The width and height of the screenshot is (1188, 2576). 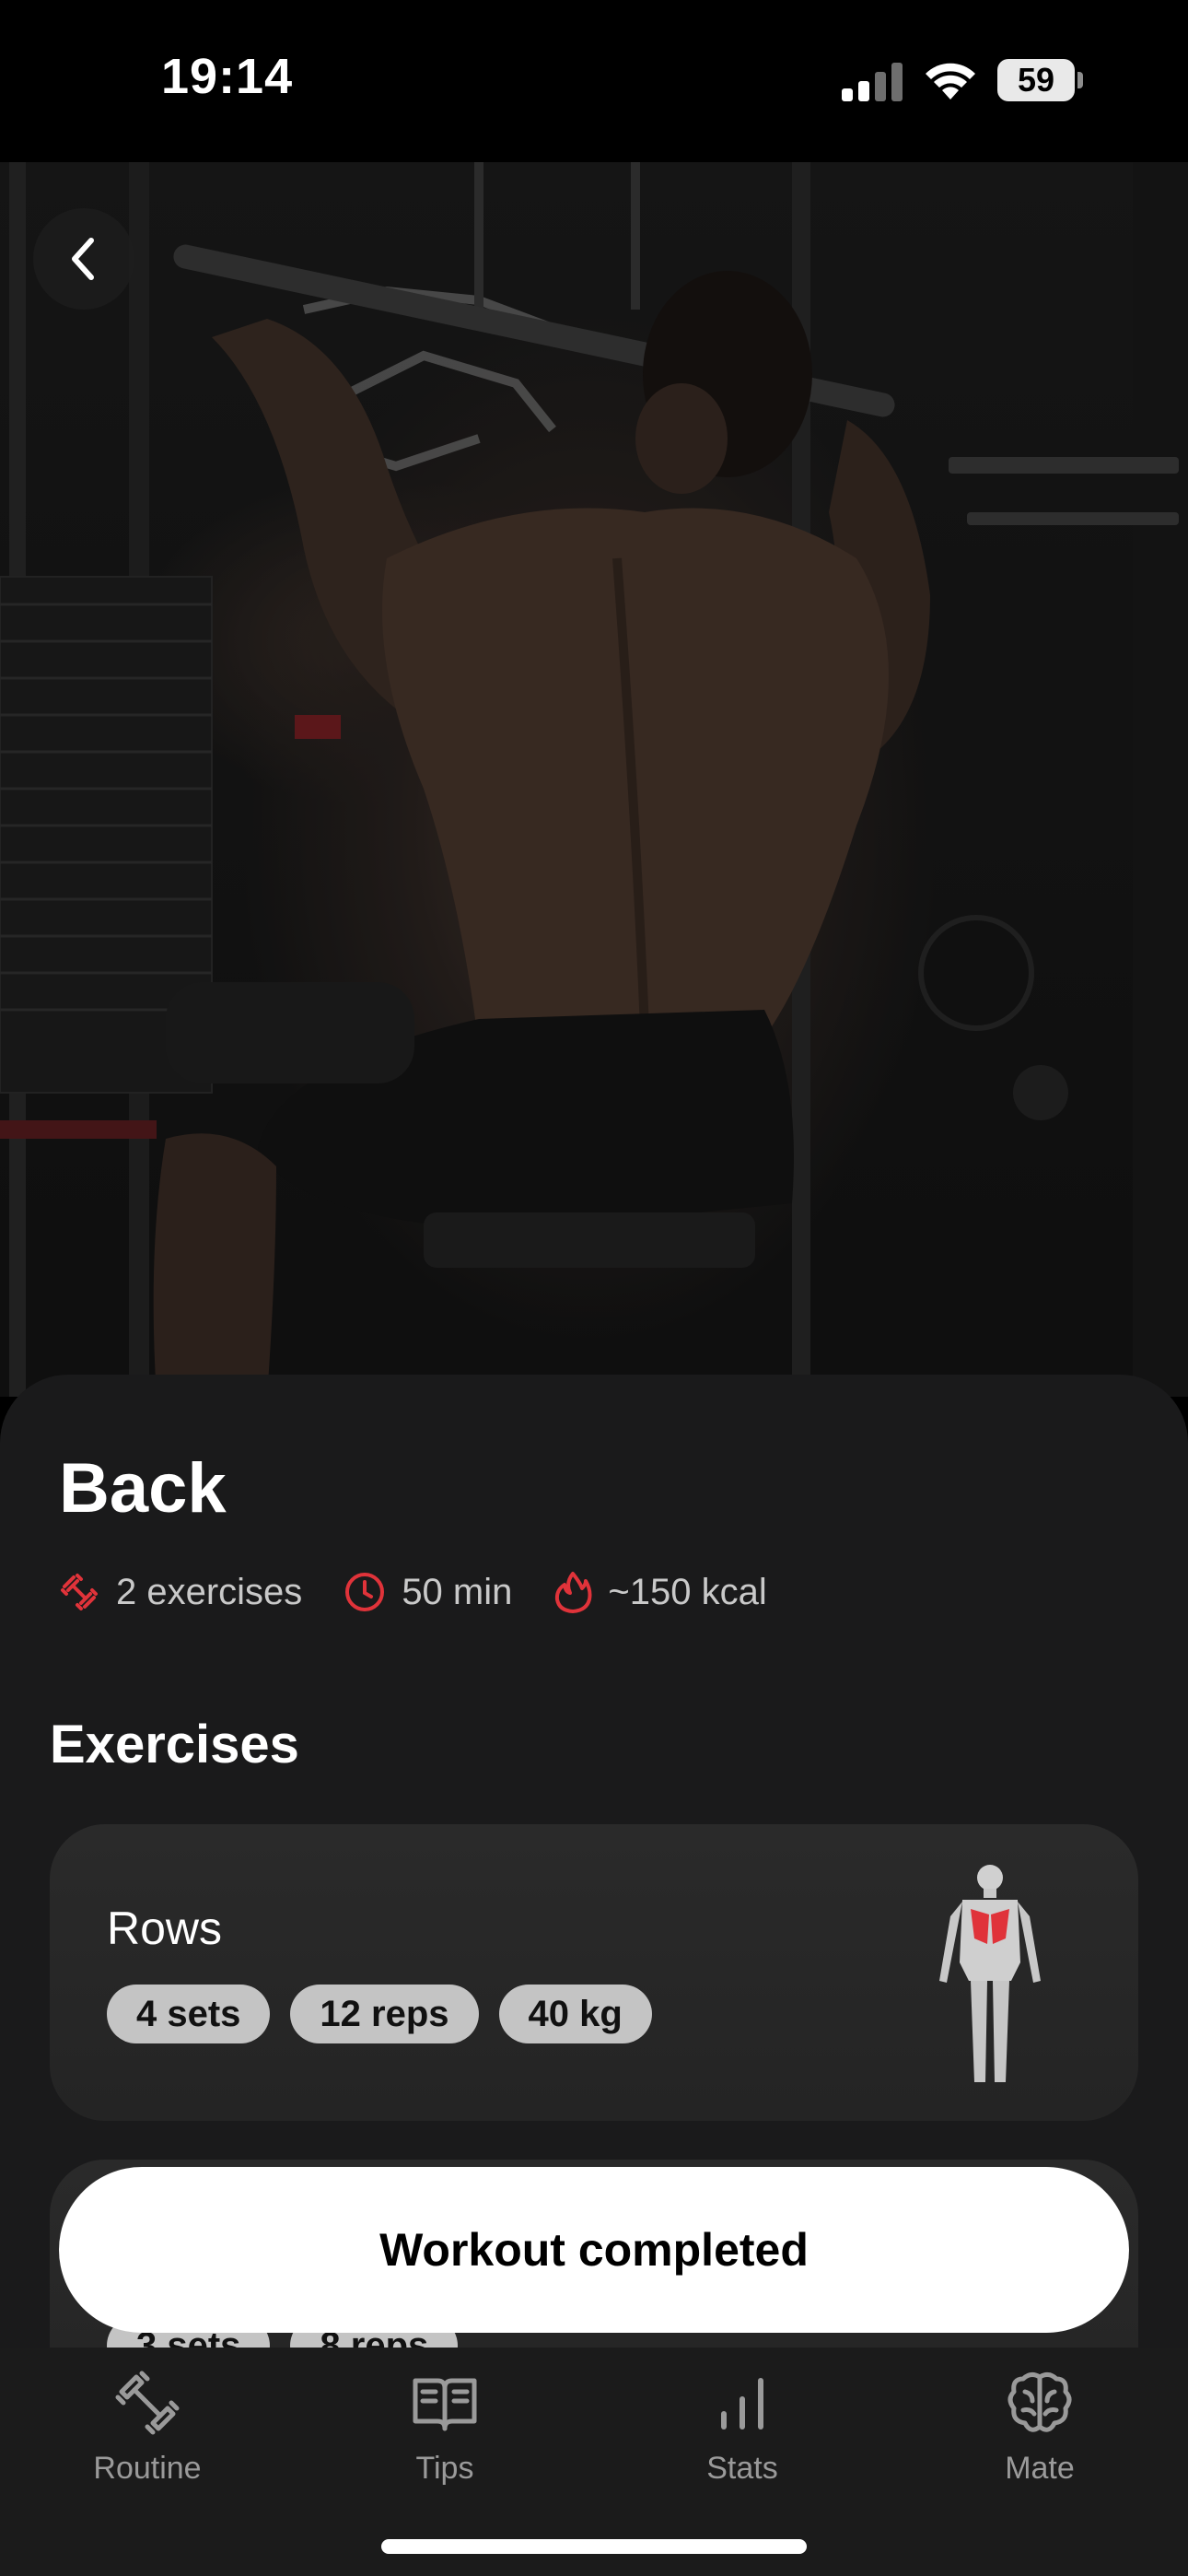 I want to click on exercise-card: Rows 4 sets 12 reps 40 kg, so click(x=594, y=1972).